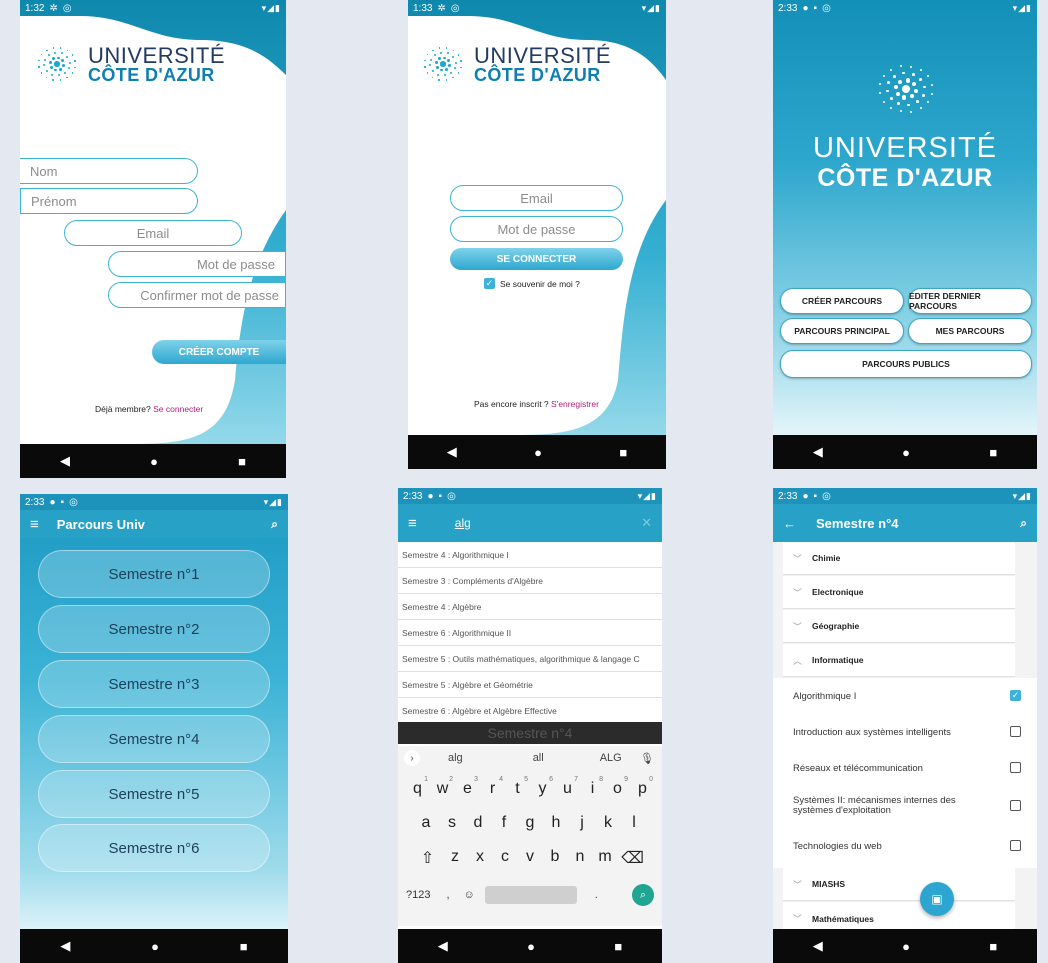 The height and width of the screenshot is (963, 1048). What do you see at coordinates (532, 283) in the screenshot?
I see `remember-me-row: ✓ Se souvenir de moi ?` at bounding box center [532, 283].